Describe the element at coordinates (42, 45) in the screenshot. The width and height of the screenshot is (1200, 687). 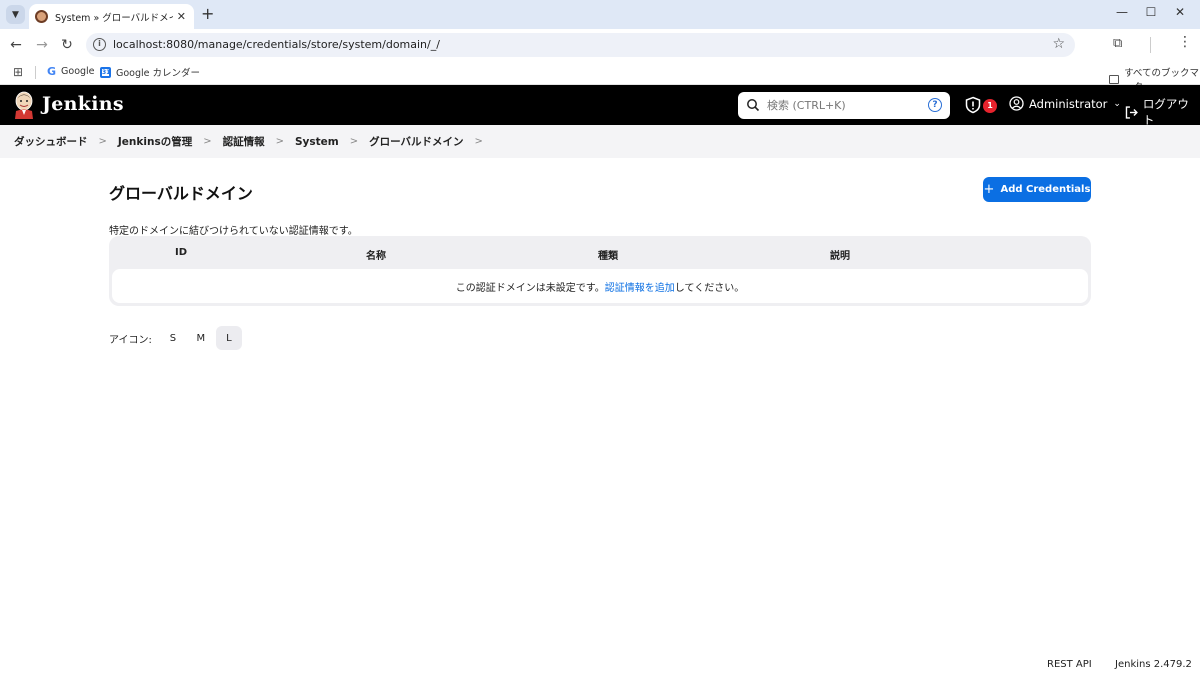
I see `forward-icon: →` at that location.